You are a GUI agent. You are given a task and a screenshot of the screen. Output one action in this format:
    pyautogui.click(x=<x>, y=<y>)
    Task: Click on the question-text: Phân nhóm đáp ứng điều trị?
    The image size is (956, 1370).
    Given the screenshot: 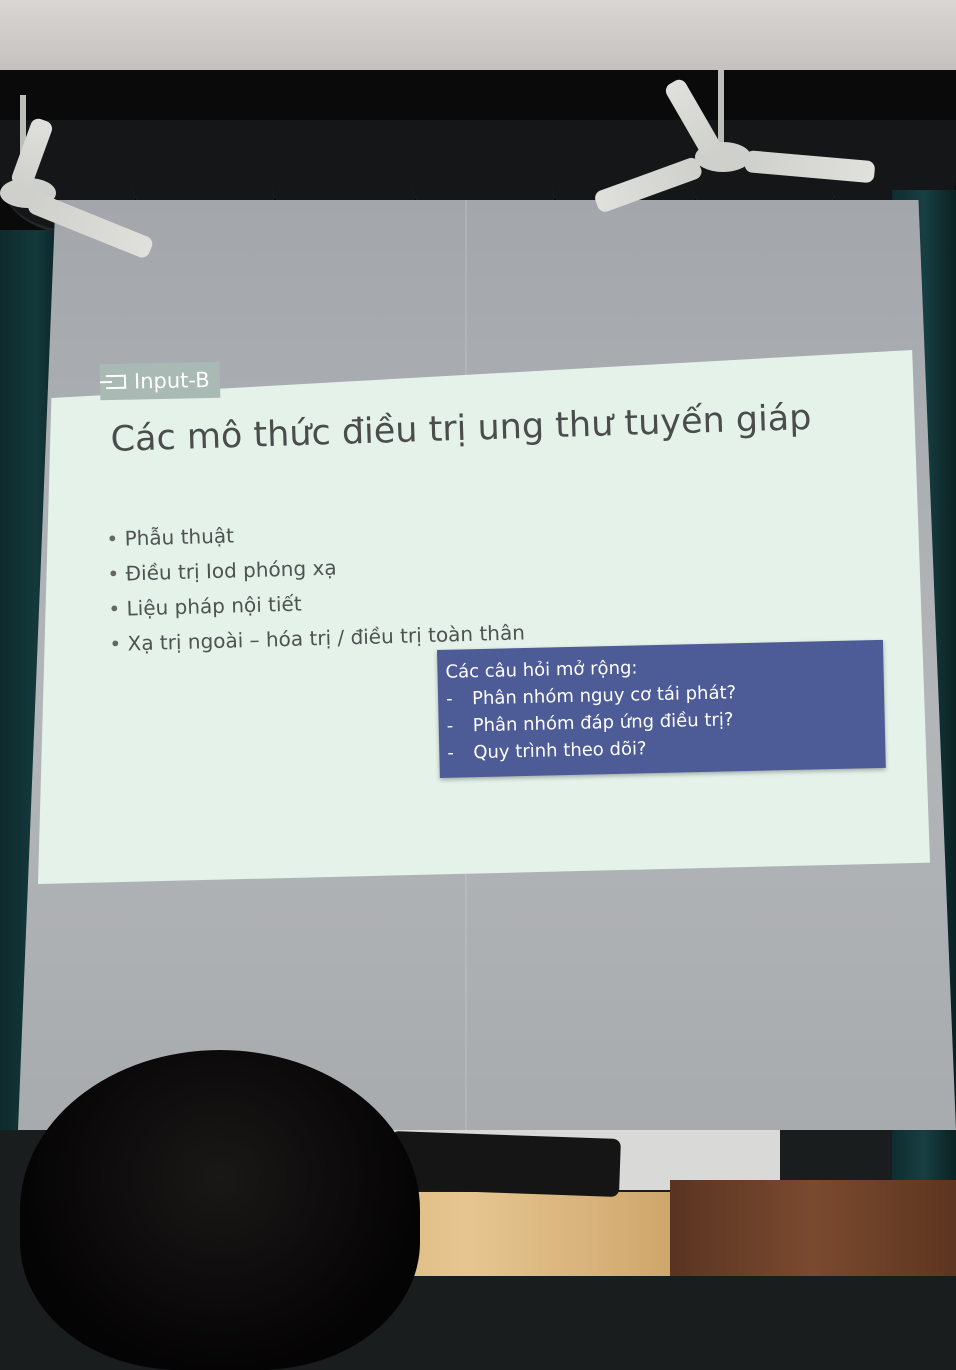 What is the action you would take?
    pyautogui.click(x=603, y=723)
    